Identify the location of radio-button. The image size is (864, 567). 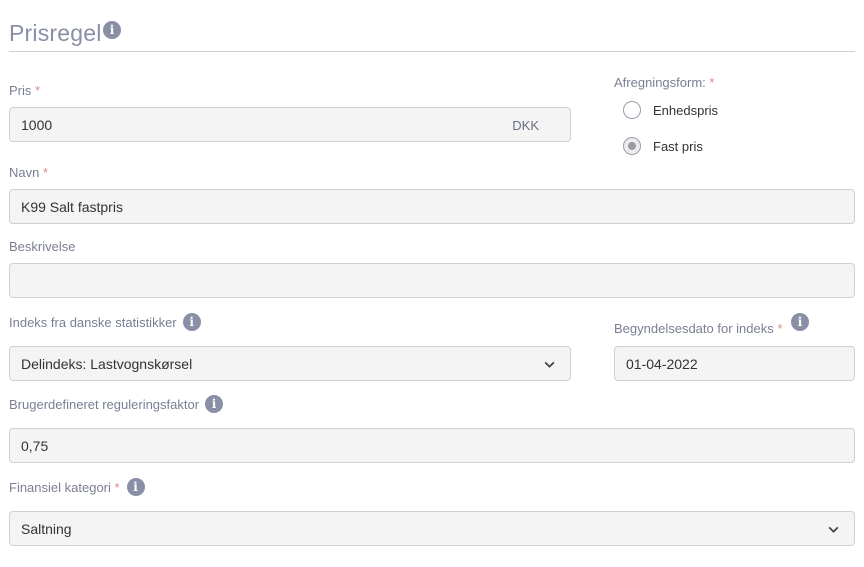
(632, 110).